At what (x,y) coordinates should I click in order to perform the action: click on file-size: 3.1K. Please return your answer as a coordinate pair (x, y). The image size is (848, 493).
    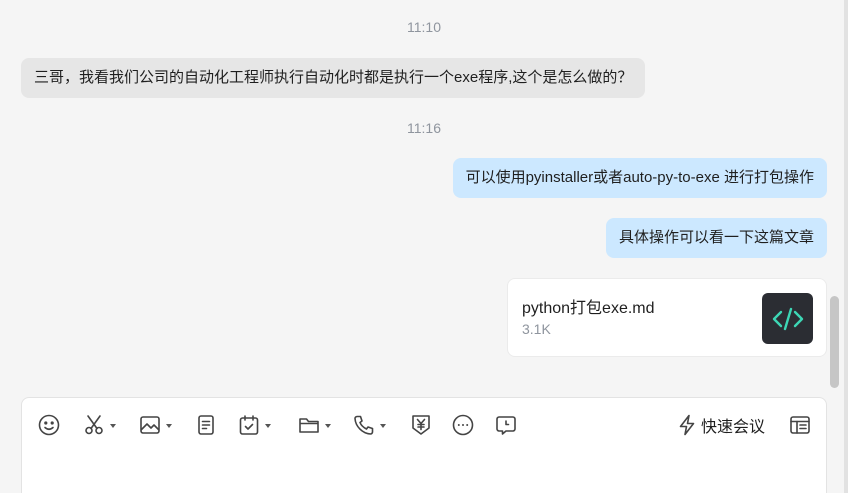
    Looking at the image, I should click on (536, 329).